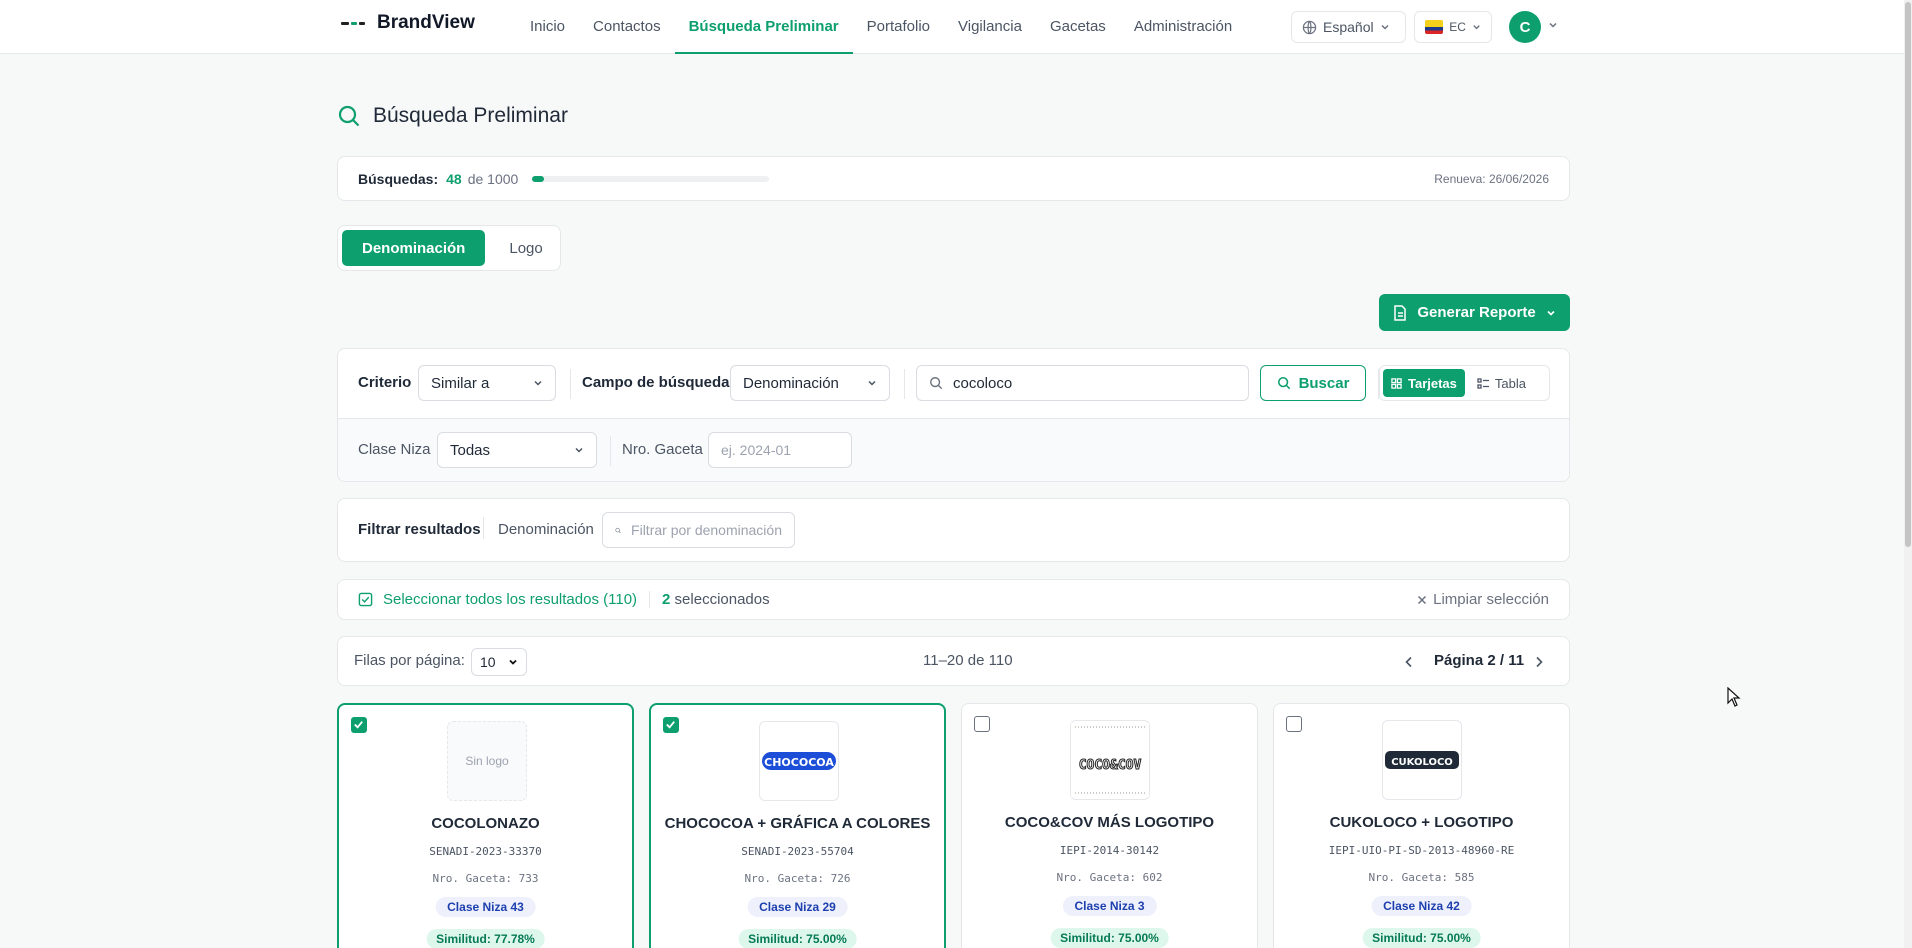  Describe the element at coordinates (414, 248) in the screenshot. I see `mode-denominacion-button: Denominación` at that location.